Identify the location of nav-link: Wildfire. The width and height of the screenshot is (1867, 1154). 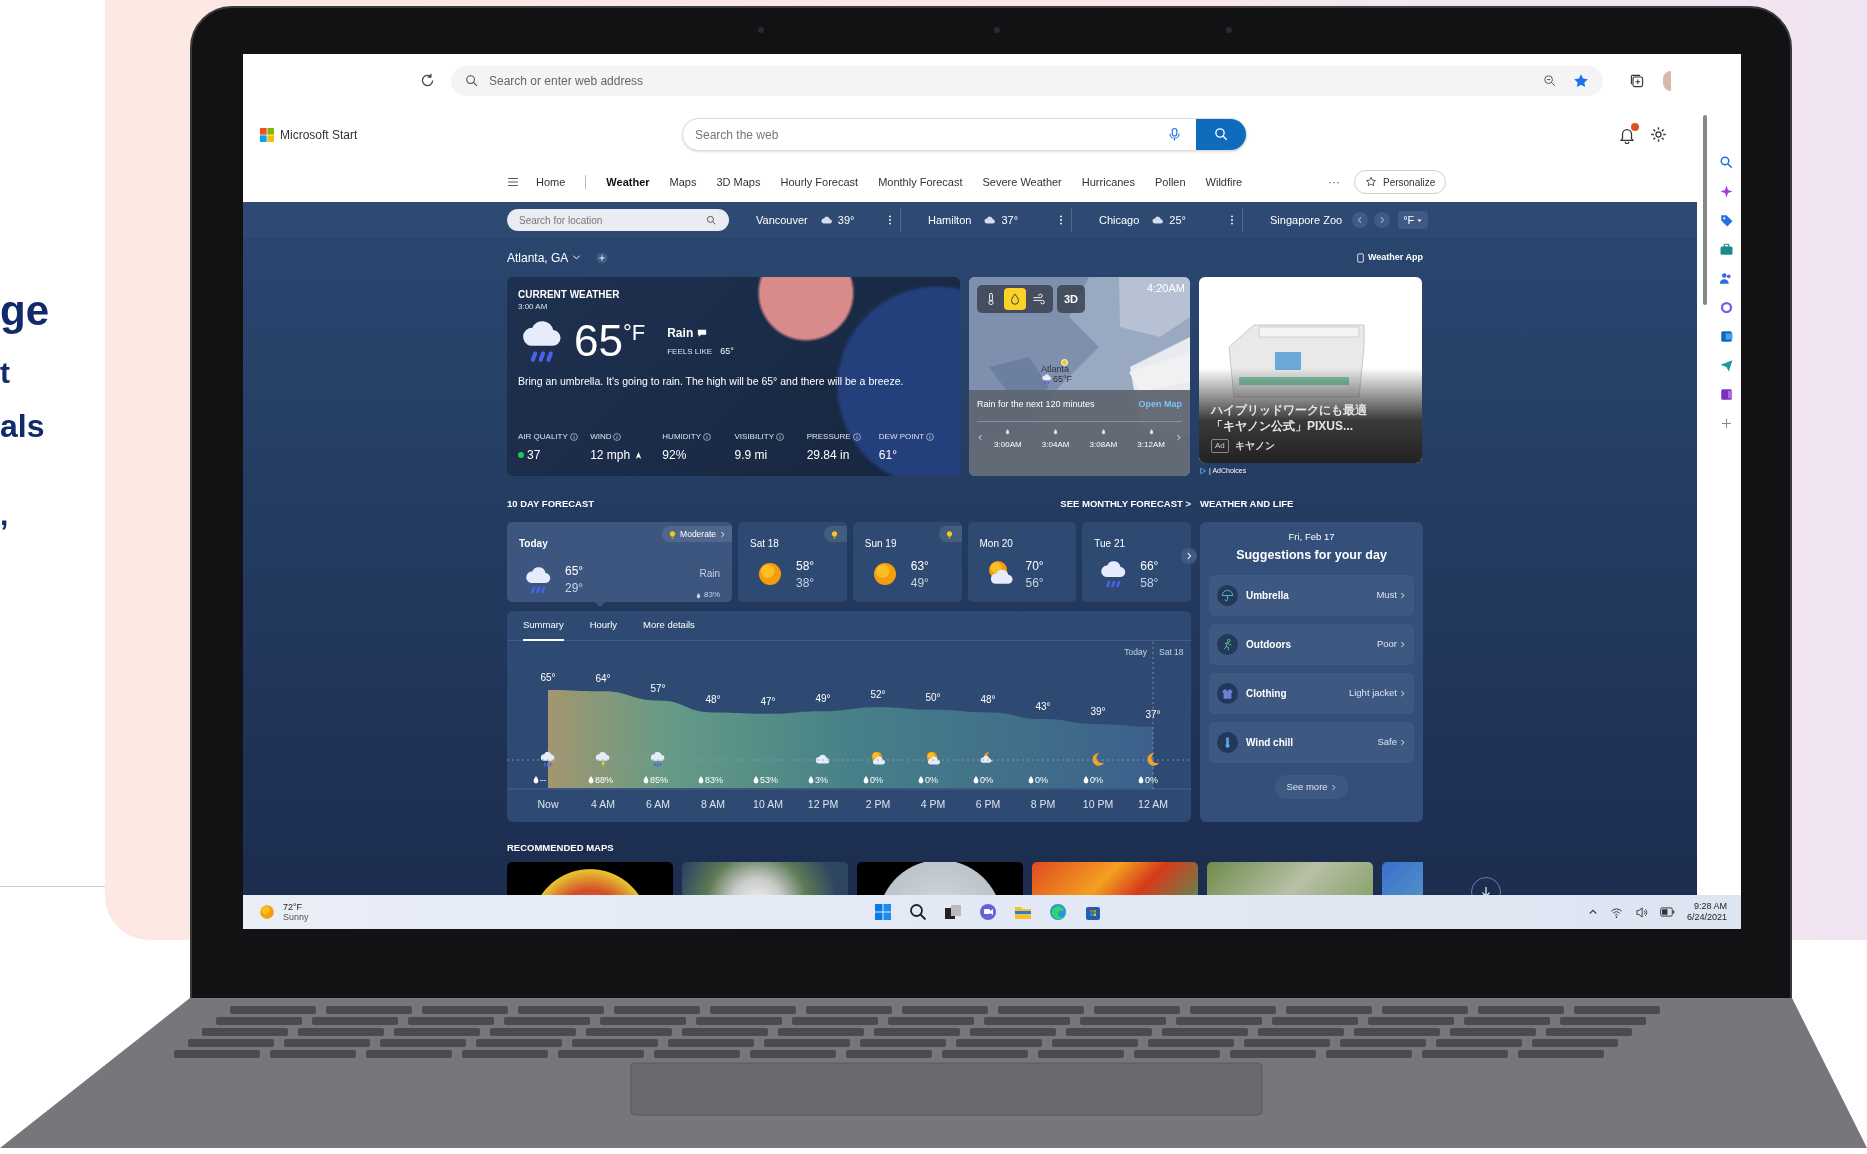
(1224, 182).